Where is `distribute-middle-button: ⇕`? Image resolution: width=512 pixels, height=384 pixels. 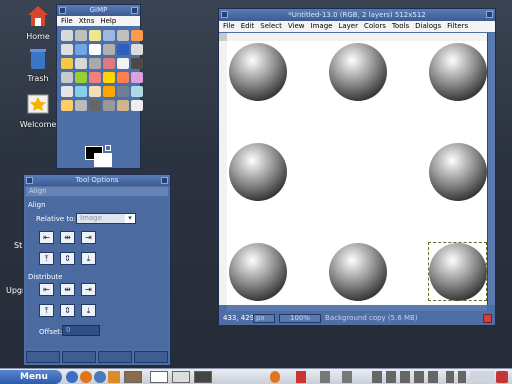 distribute-middle-button: ⇕ is located at coordinates (67, 310).